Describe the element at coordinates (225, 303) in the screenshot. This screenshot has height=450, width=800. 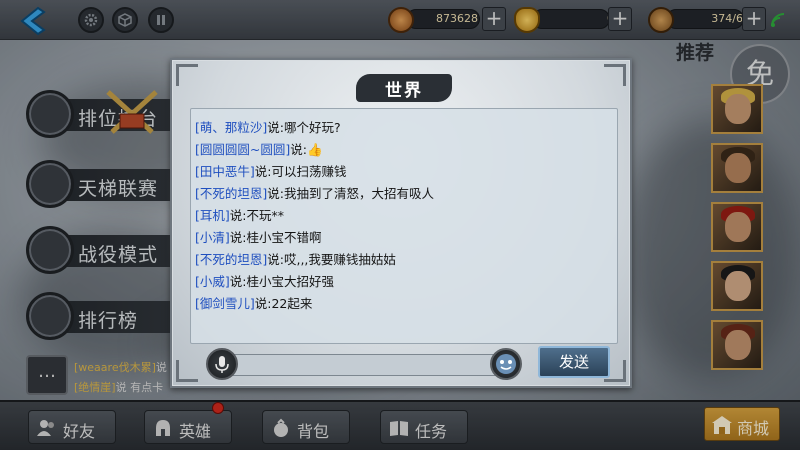
I see `sender-name: [御剑雪儿]` at that location.